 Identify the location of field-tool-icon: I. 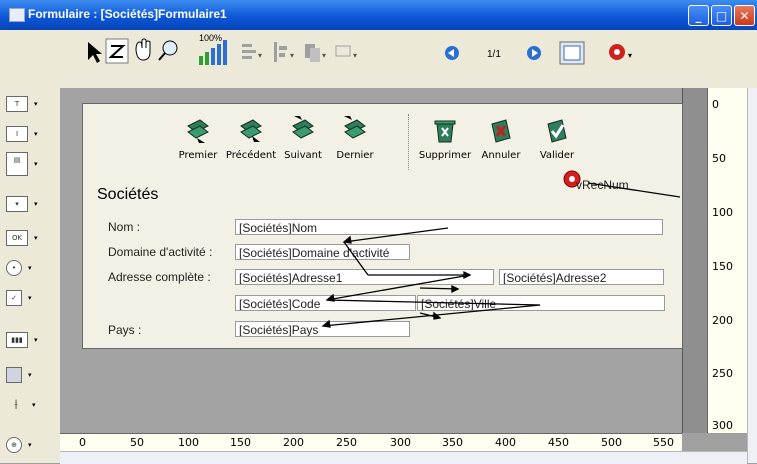
(17, 134).